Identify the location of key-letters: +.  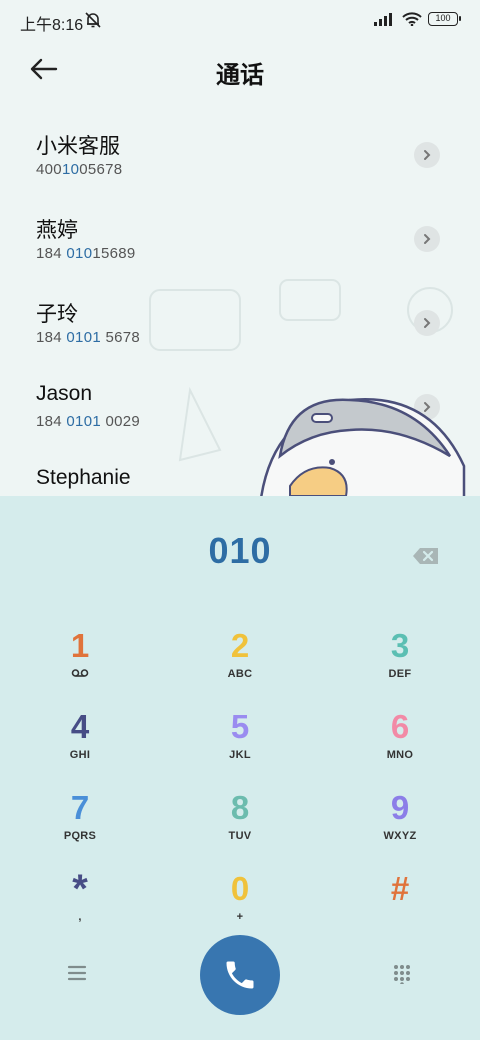
(240, 917).